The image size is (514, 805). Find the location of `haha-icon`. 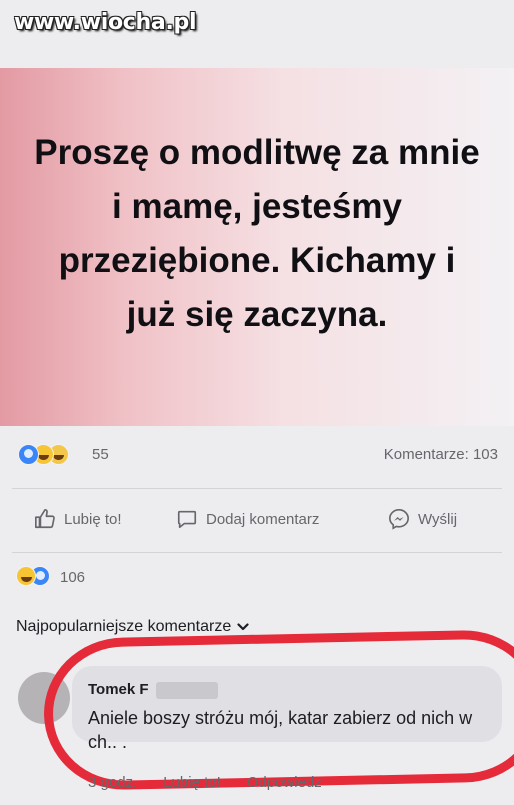

haha-icon is located at coordinates (26, 576).